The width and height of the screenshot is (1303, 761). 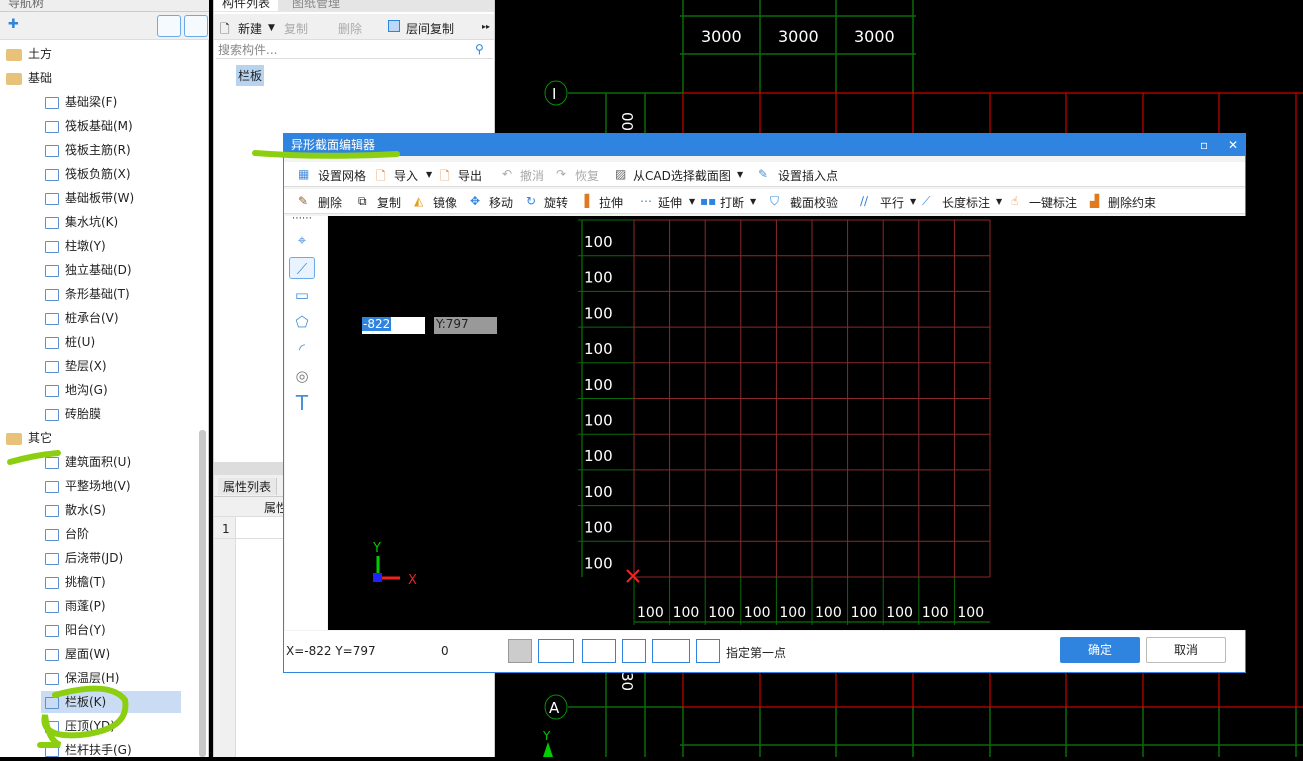 I want to click on tree-item: 挑檐(T), so click(x=111, y=582).